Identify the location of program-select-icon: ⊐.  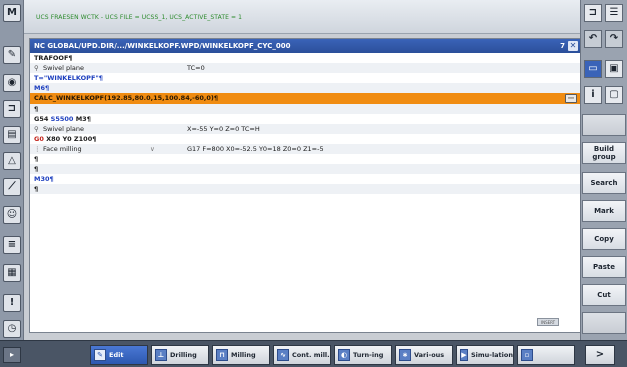
(593, 13).